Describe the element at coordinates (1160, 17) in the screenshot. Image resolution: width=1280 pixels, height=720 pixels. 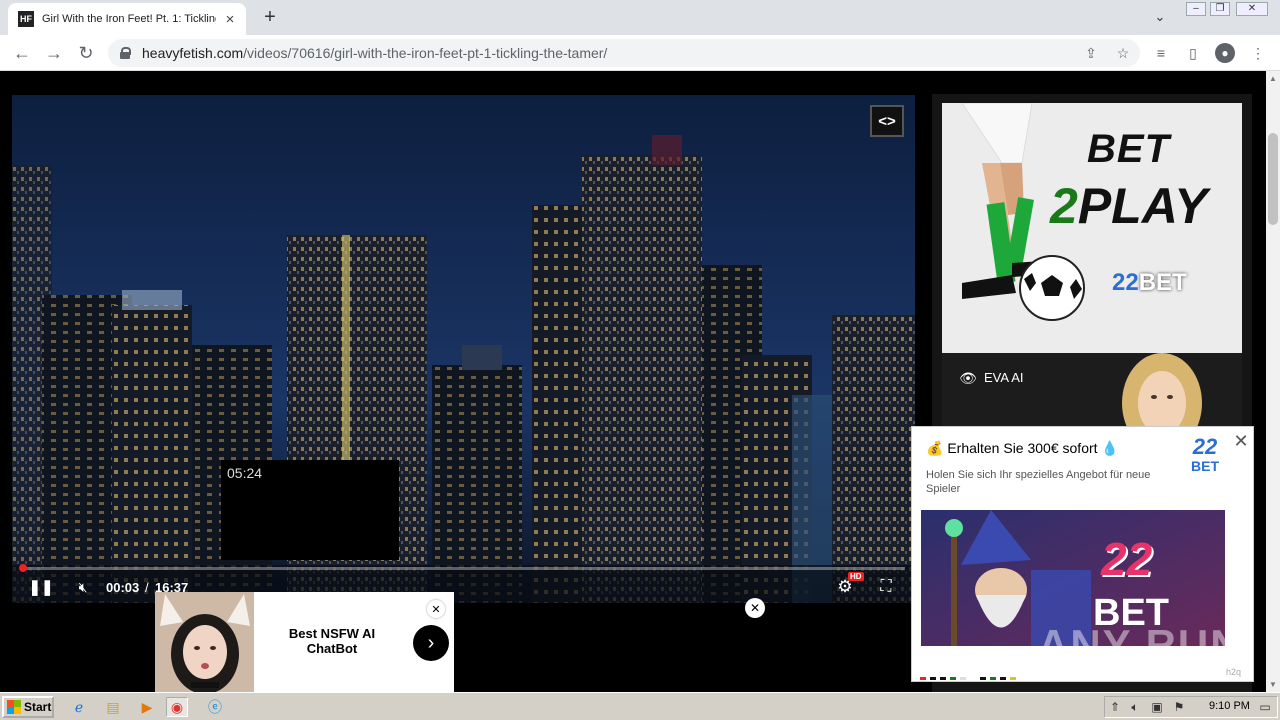
I see `tab-search-chevron-icon: ⌄` at that location.